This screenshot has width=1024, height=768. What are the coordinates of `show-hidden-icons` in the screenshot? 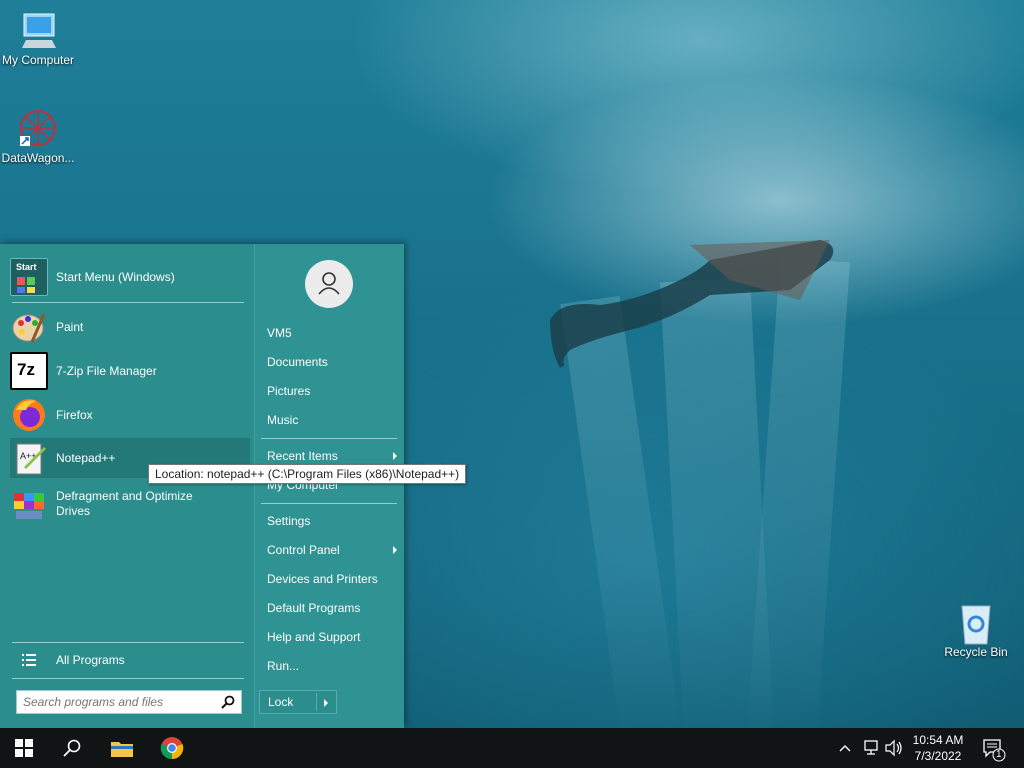 It's located at (847, 748).